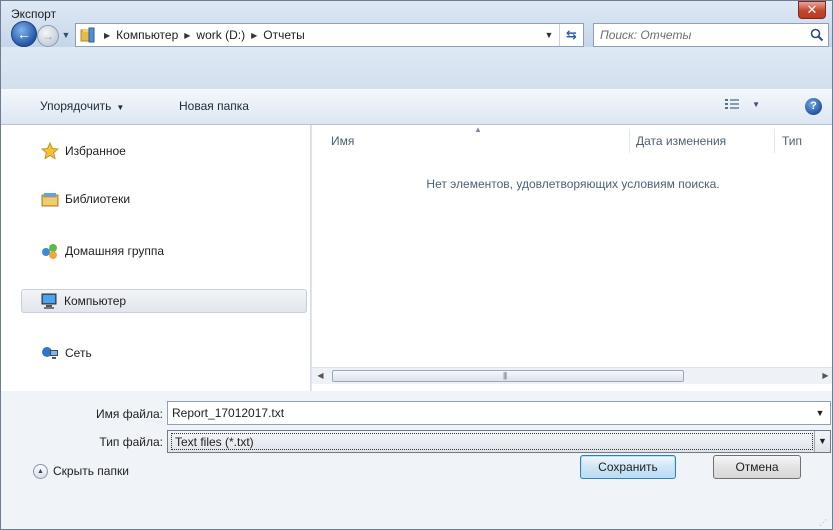 The height and width of the screenshot is (530, 833). I want to click on filetype-select: Text files (*.txt) ▼, so click(499, 441).